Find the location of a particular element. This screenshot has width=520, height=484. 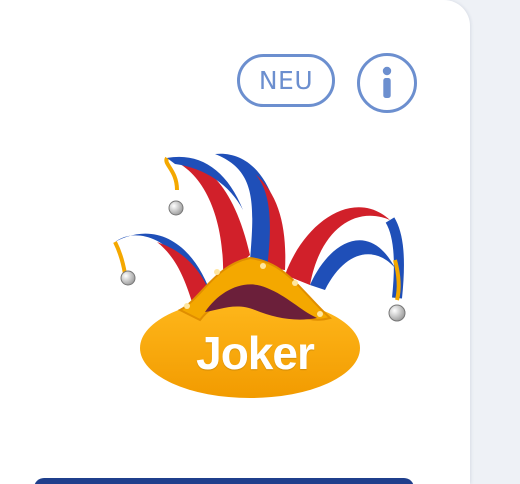

joker-wordmark: Joker is located at coordinates (255, 353).